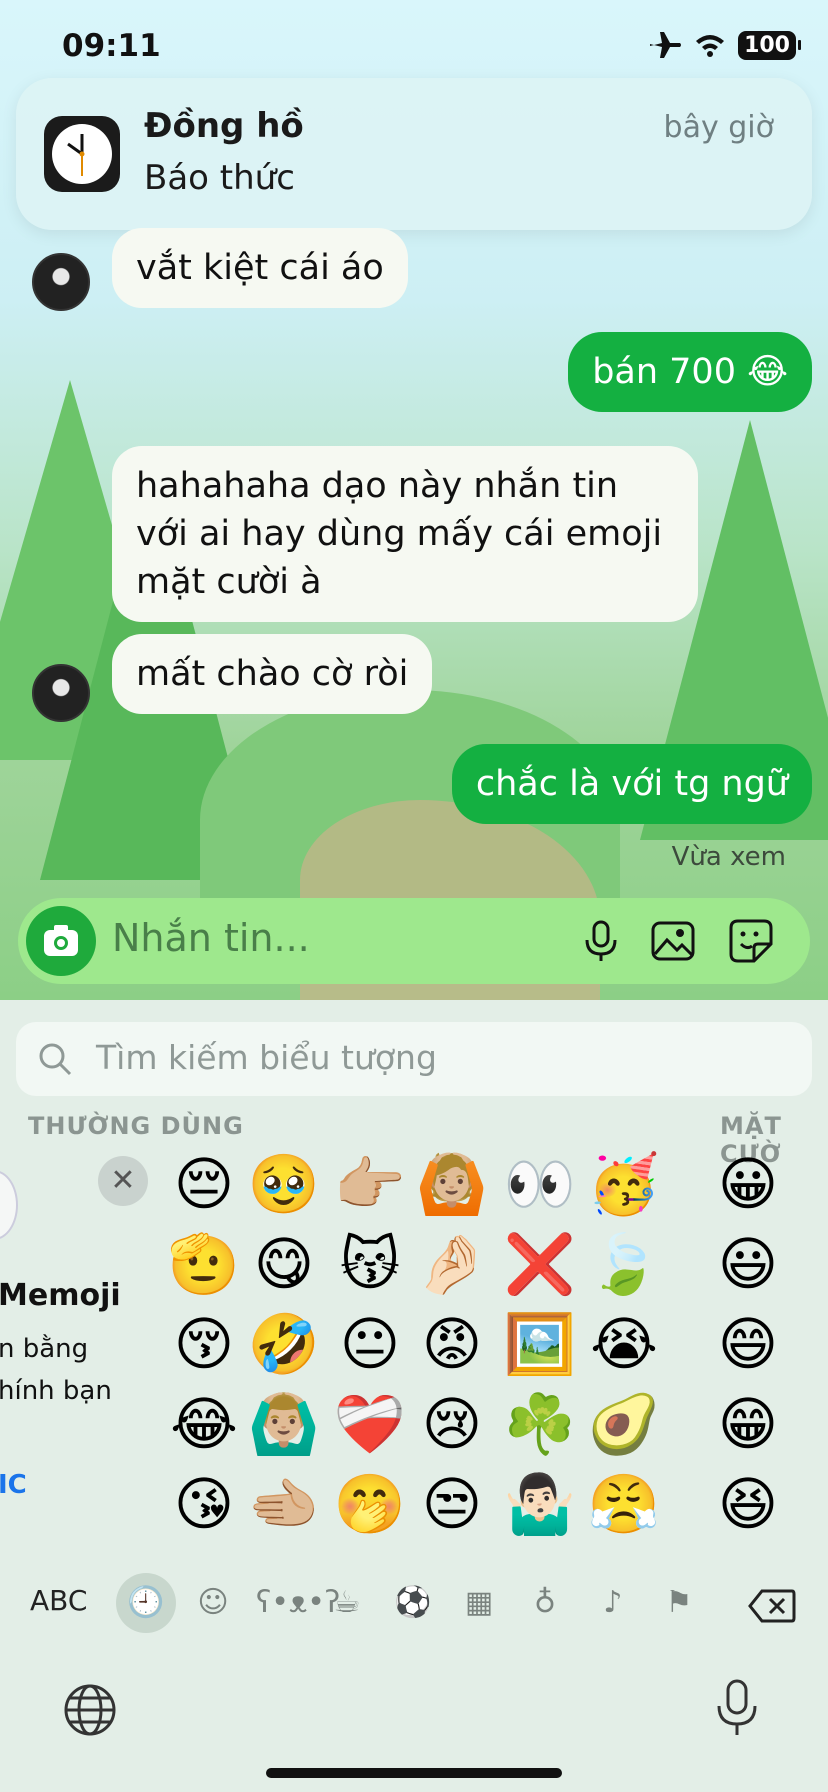 This screenshot has height=1792, width=828. What do you see at coordinates (370, 1344) in the screenshot?
I see `emoji-key: 😐` at bounding box center [370, 1344].